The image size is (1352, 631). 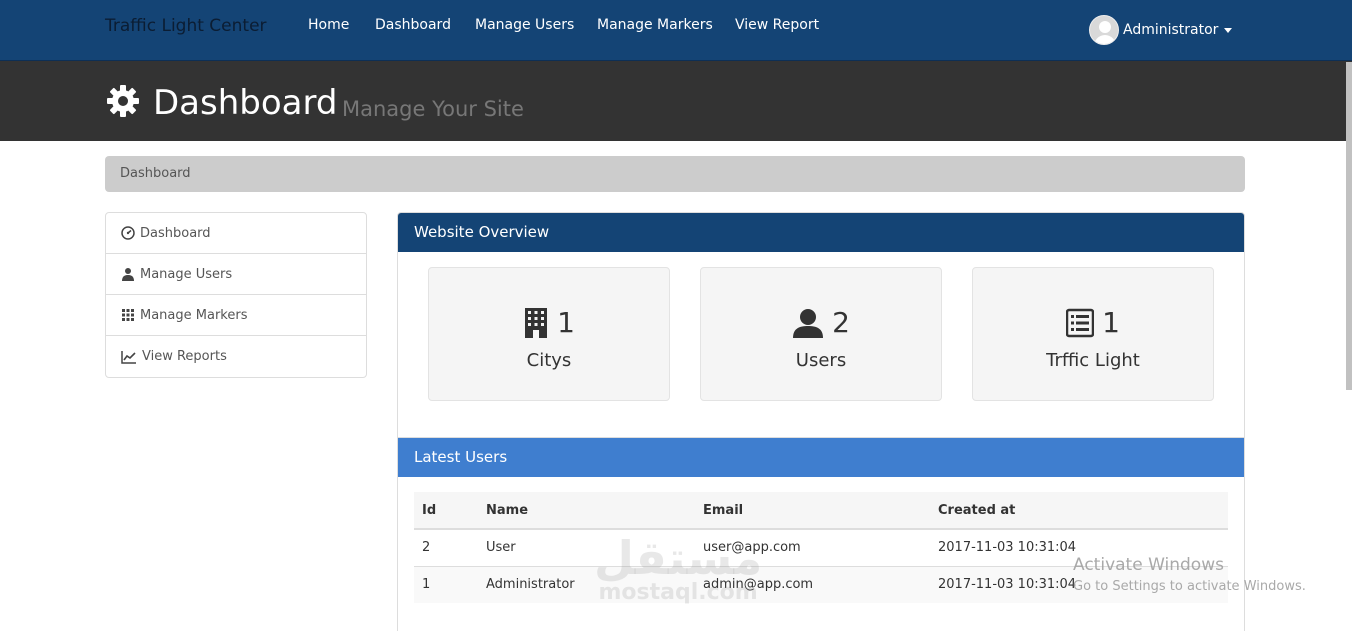 I want to click on column-header: Id, so click(x=446, y=511).